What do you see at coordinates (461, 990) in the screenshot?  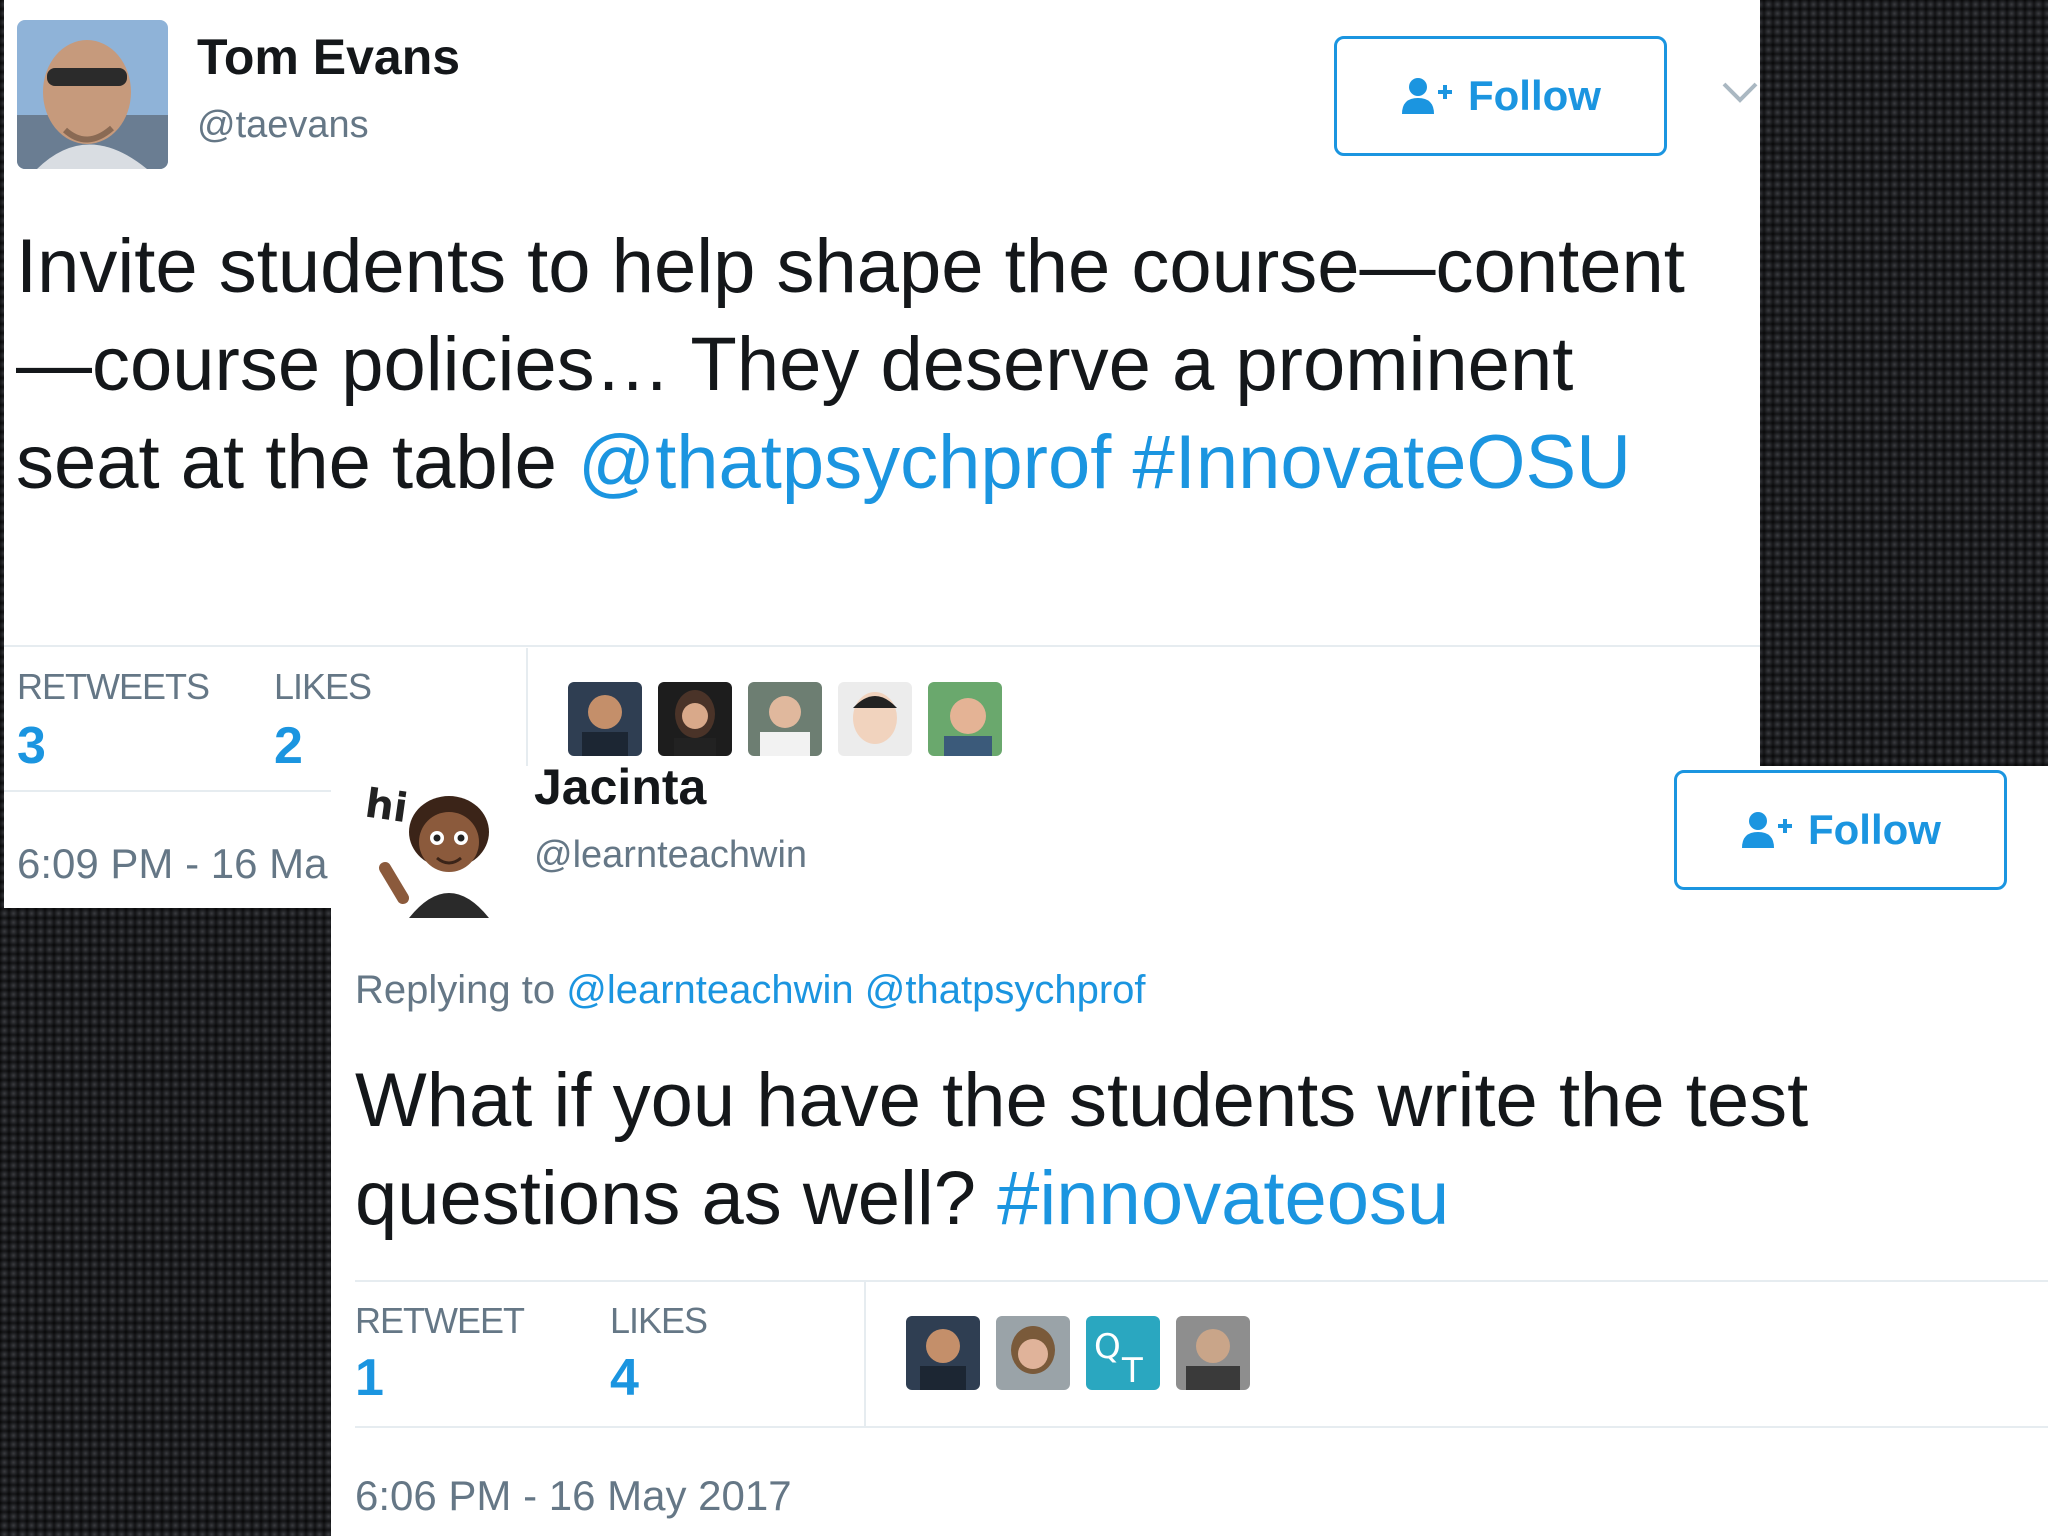 I see `replying-label: Replying to` at bounding box center [461, 990].